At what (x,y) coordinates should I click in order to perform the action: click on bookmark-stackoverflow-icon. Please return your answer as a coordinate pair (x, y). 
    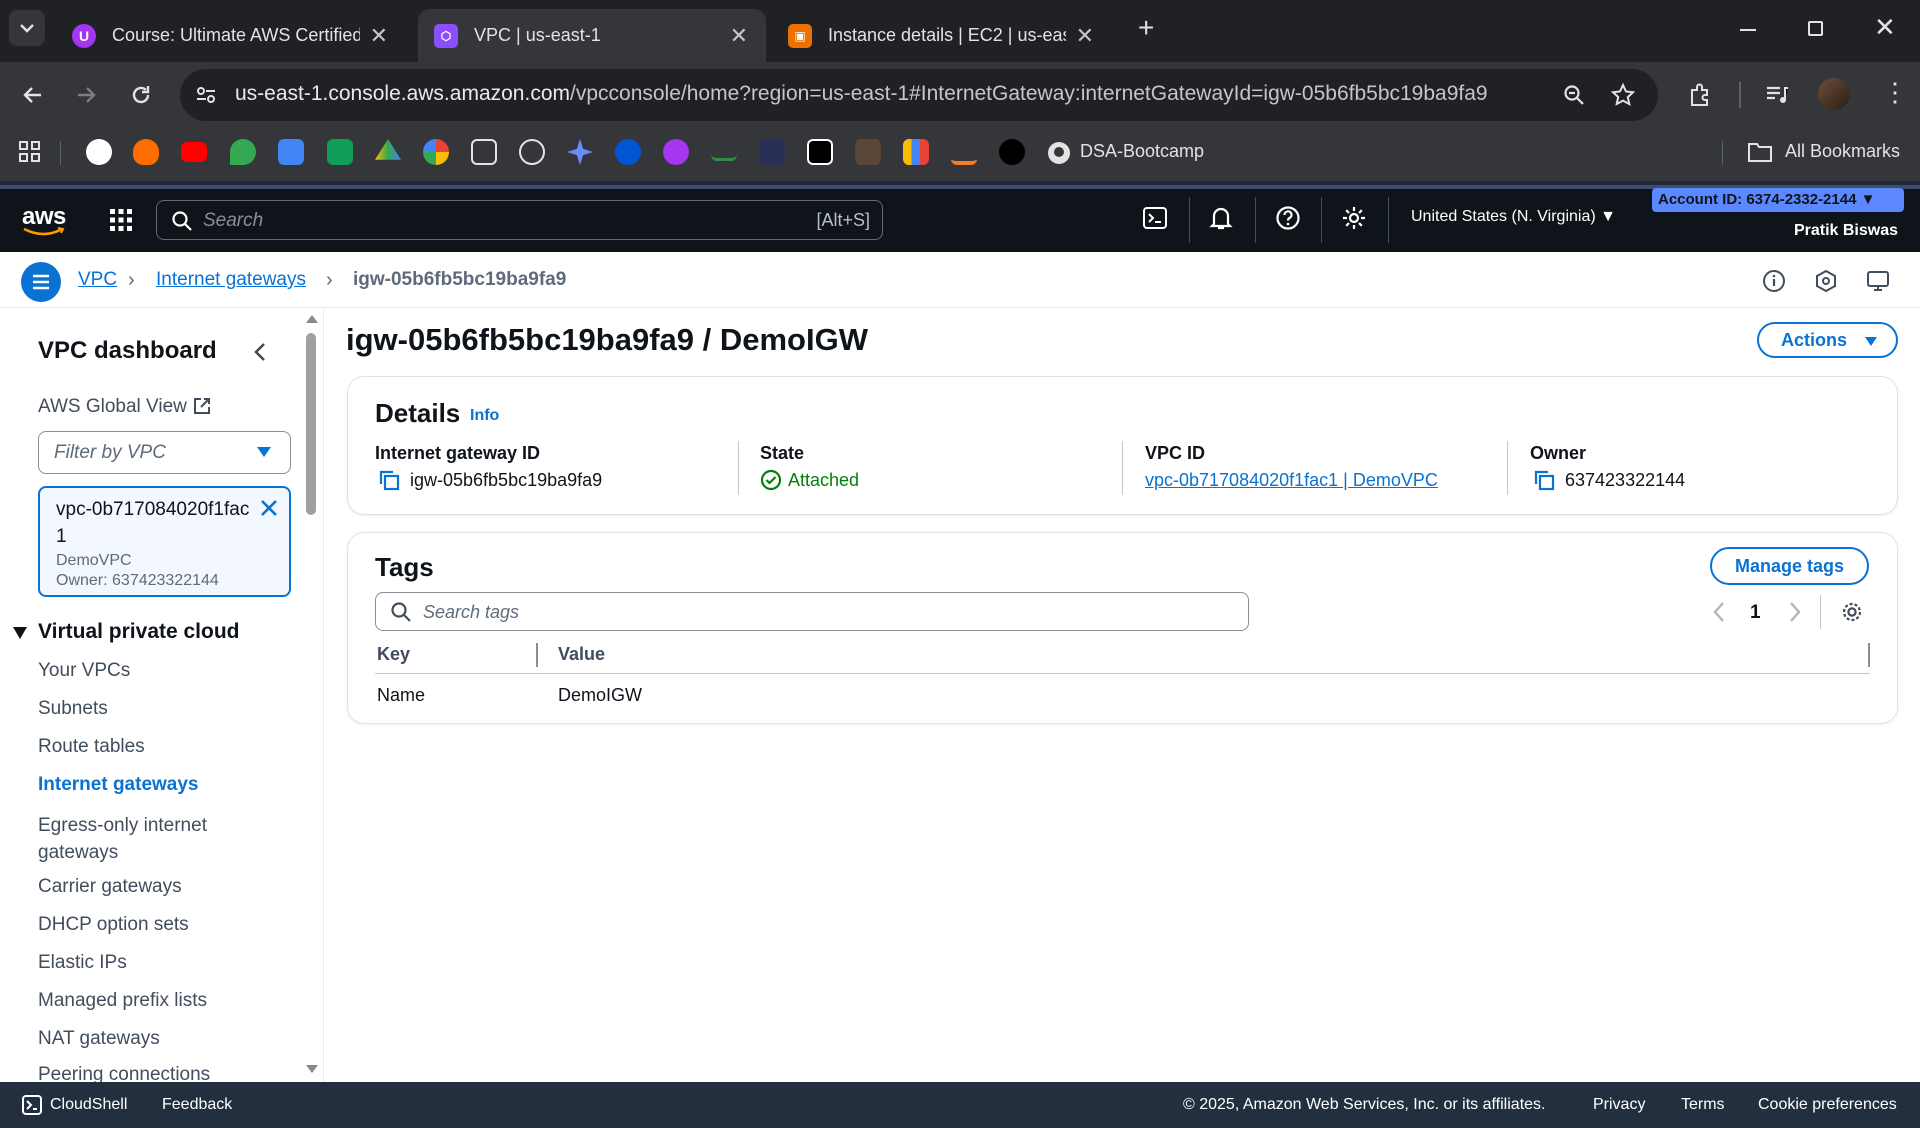
    Looking at the image, I should click on (964, 152).